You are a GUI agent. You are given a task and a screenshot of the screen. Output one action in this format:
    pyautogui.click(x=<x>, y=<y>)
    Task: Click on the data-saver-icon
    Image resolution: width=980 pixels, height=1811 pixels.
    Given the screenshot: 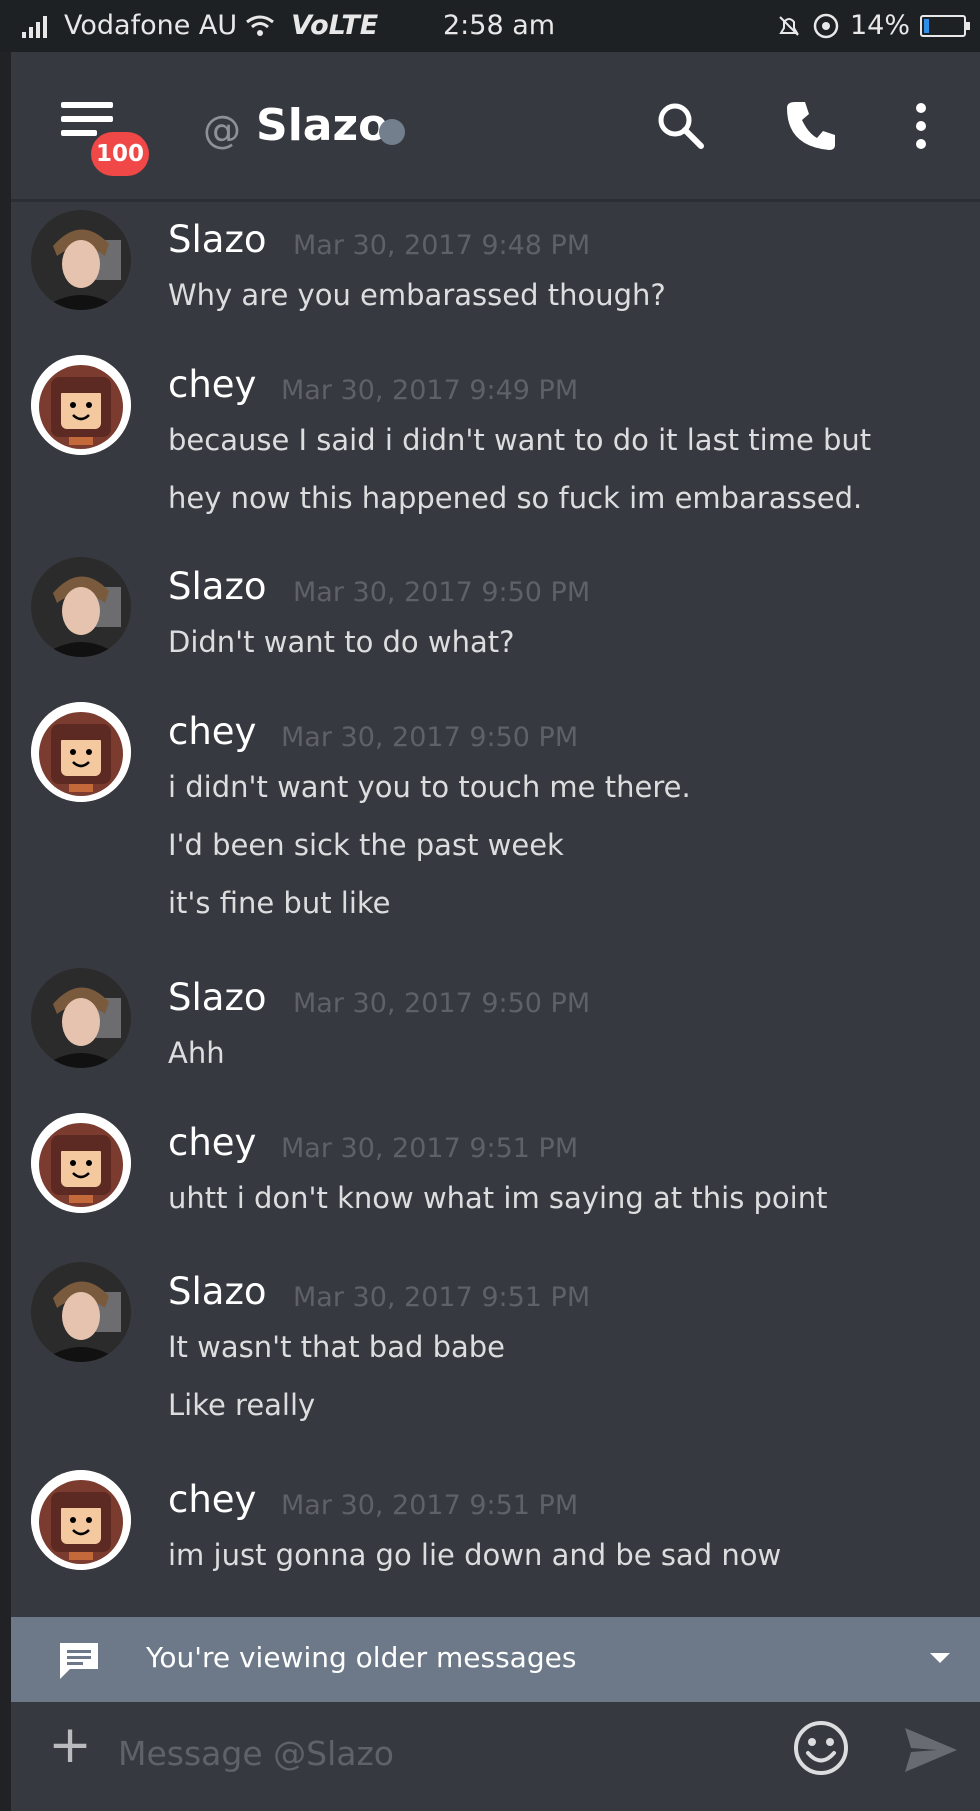 What is the action you would take?
    pyautogui.click(x=826, y=25)
    